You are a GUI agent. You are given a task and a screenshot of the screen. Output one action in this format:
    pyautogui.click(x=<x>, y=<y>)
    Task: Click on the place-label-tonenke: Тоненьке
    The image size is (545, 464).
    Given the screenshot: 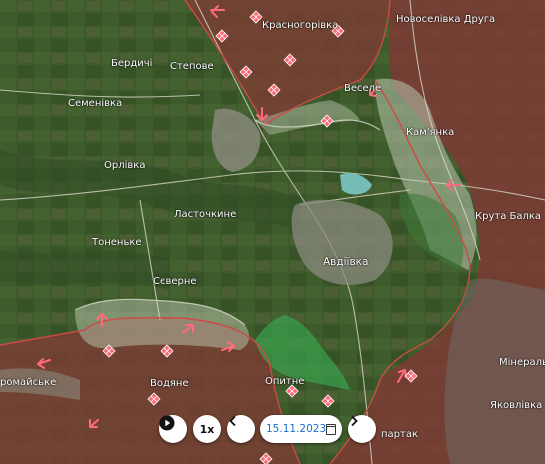 What is the action you would take?
    pyautogui.click(x=117, y=242)
    